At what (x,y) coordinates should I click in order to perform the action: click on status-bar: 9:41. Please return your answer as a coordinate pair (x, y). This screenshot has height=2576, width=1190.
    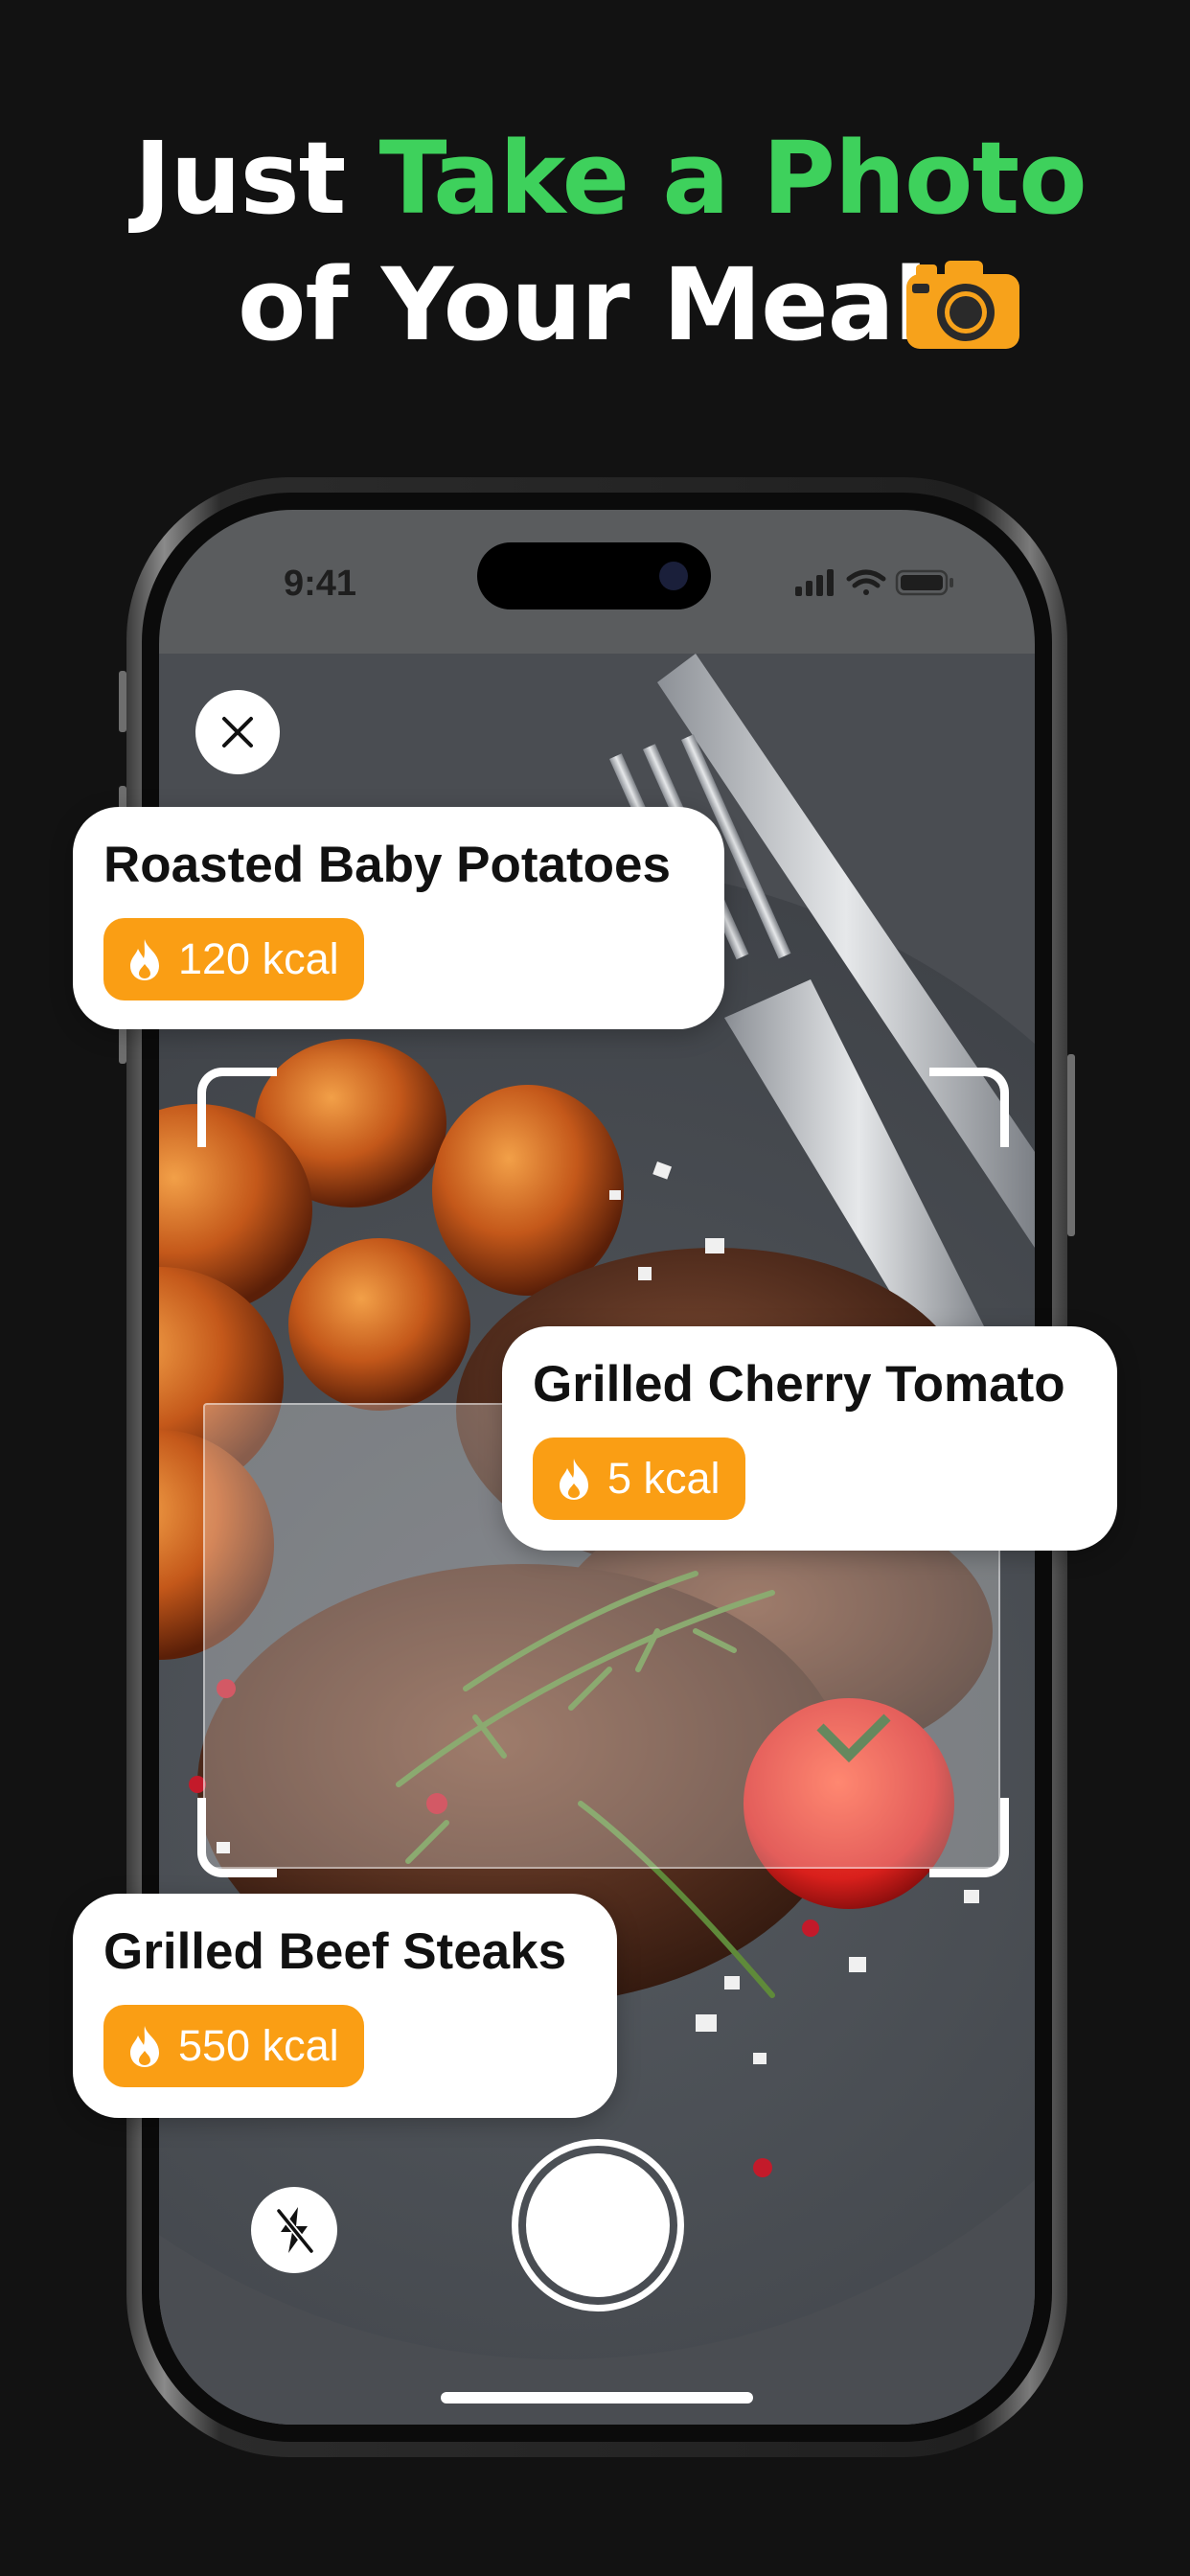
    Looking at the image, I should click on (597, 582).